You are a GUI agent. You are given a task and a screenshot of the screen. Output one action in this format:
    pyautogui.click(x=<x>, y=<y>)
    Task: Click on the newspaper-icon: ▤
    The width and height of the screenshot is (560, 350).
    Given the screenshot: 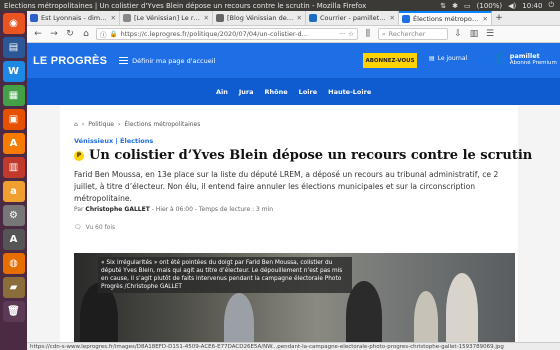 What is the action you would take?
    pyautogui.click(x=432, y=58)
    